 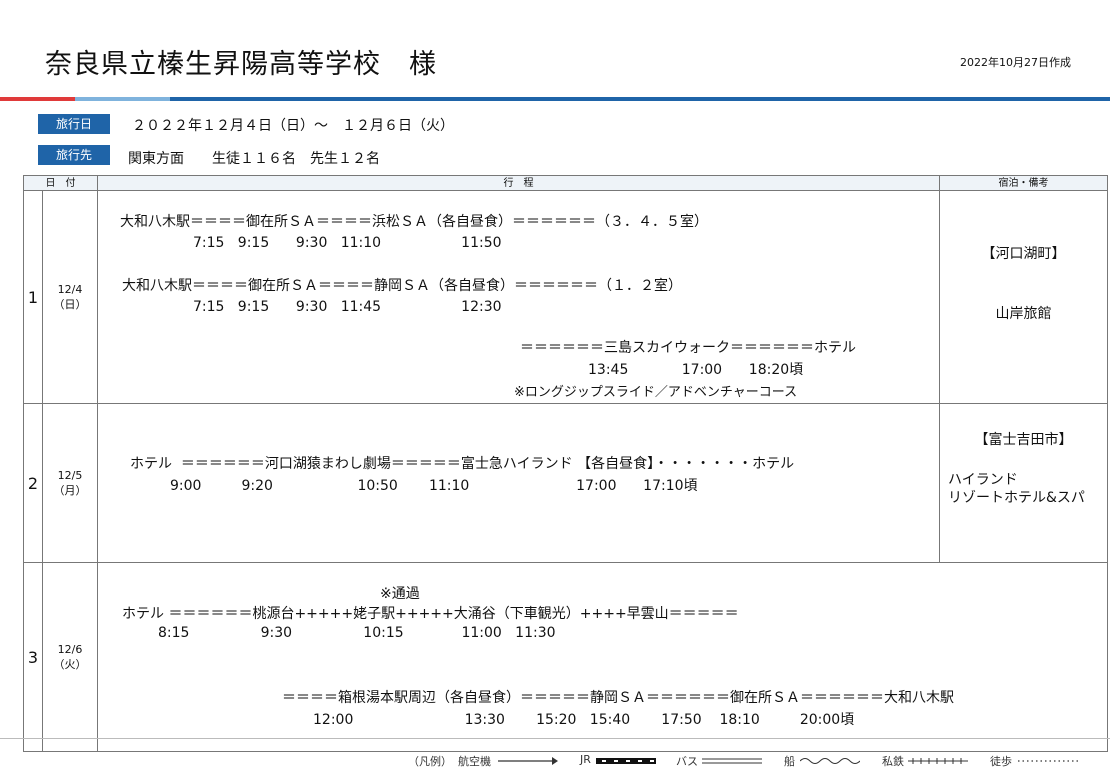 I want to click on footer-divider, so click(x=555, y=738).